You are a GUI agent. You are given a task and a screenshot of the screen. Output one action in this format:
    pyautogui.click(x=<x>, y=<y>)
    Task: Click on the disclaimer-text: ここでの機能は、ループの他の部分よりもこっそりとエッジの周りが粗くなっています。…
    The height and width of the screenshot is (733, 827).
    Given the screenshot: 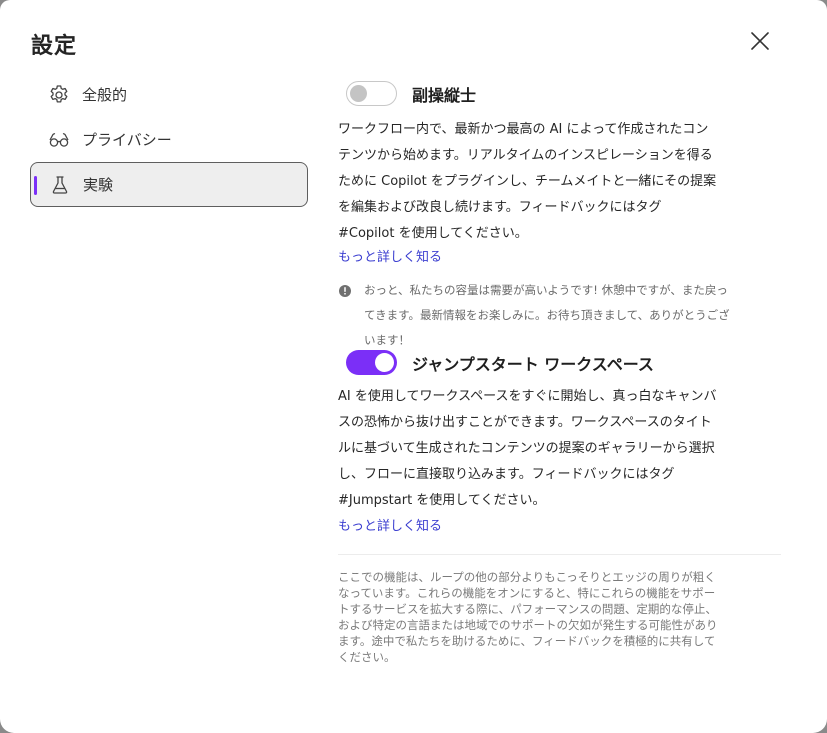 What is the action you would take?
    pyautogui.click(x=528, y=617)
    